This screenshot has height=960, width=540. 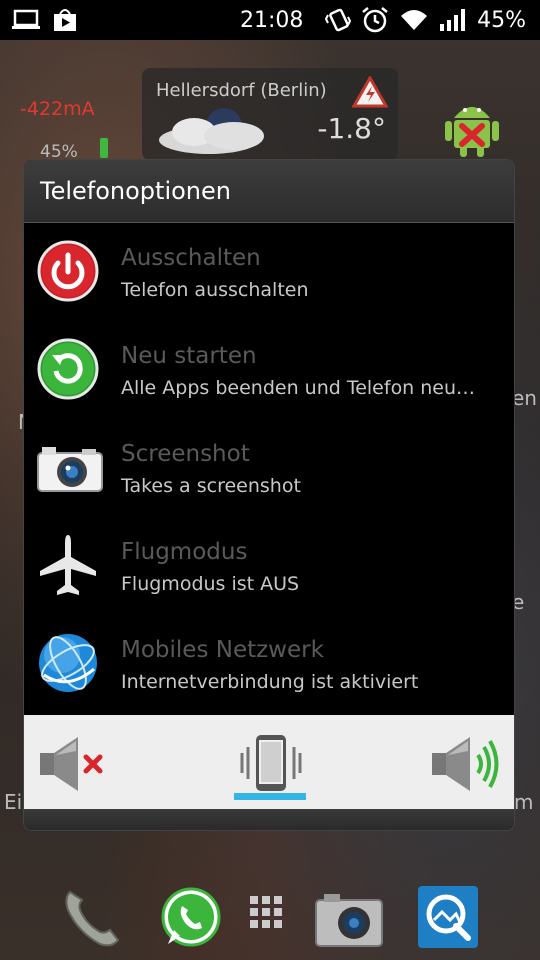 What do you see at coordinates (338, 20) in the screenshot?
I see `vibrate-icon` at bounding box center [338, 20].